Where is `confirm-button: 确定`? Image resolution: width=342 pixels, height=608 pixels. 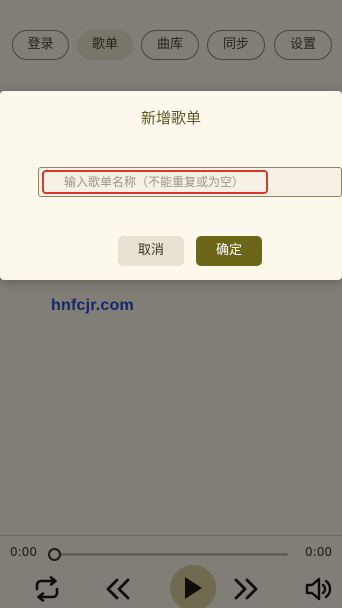
confirm-button: 确定 is located at coordinates (229, 251).